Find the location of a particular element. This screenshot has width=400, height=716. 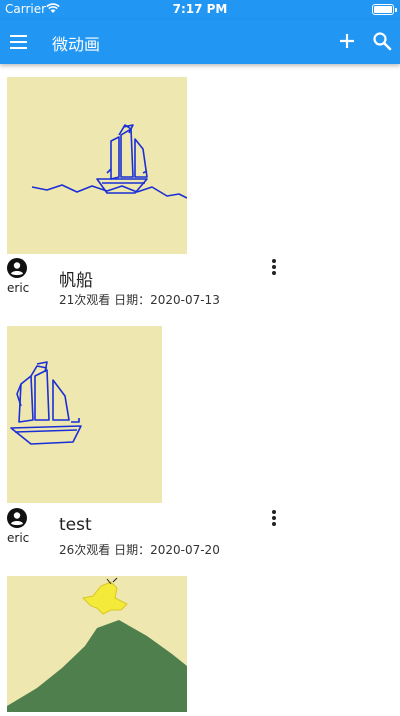

page-title: 微动画 is located at coordinates (76, 44).